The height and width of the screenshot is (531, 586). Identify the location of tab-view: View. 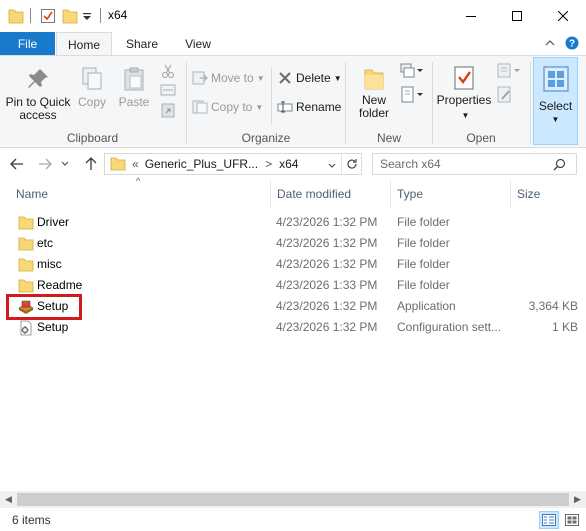
(198, 43).